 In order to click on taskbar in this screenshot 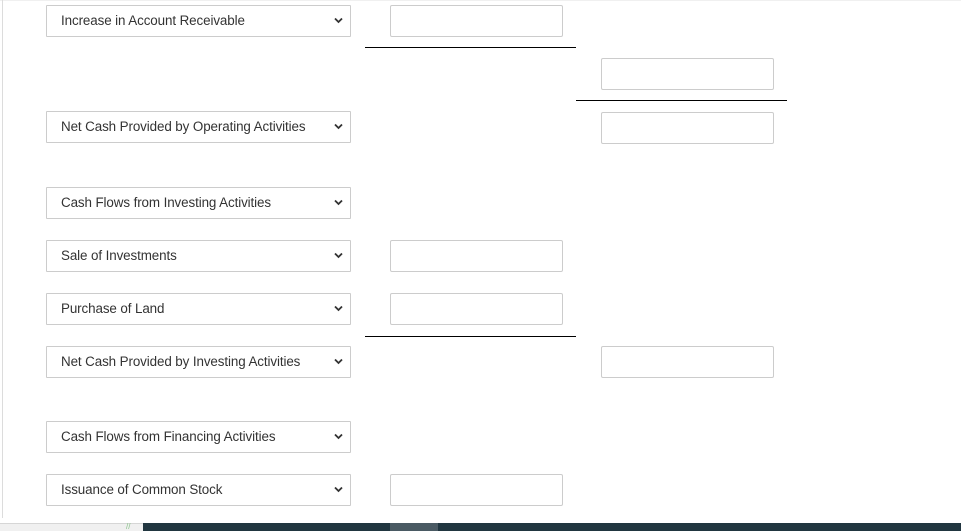, I will do `click(552, 527)`.